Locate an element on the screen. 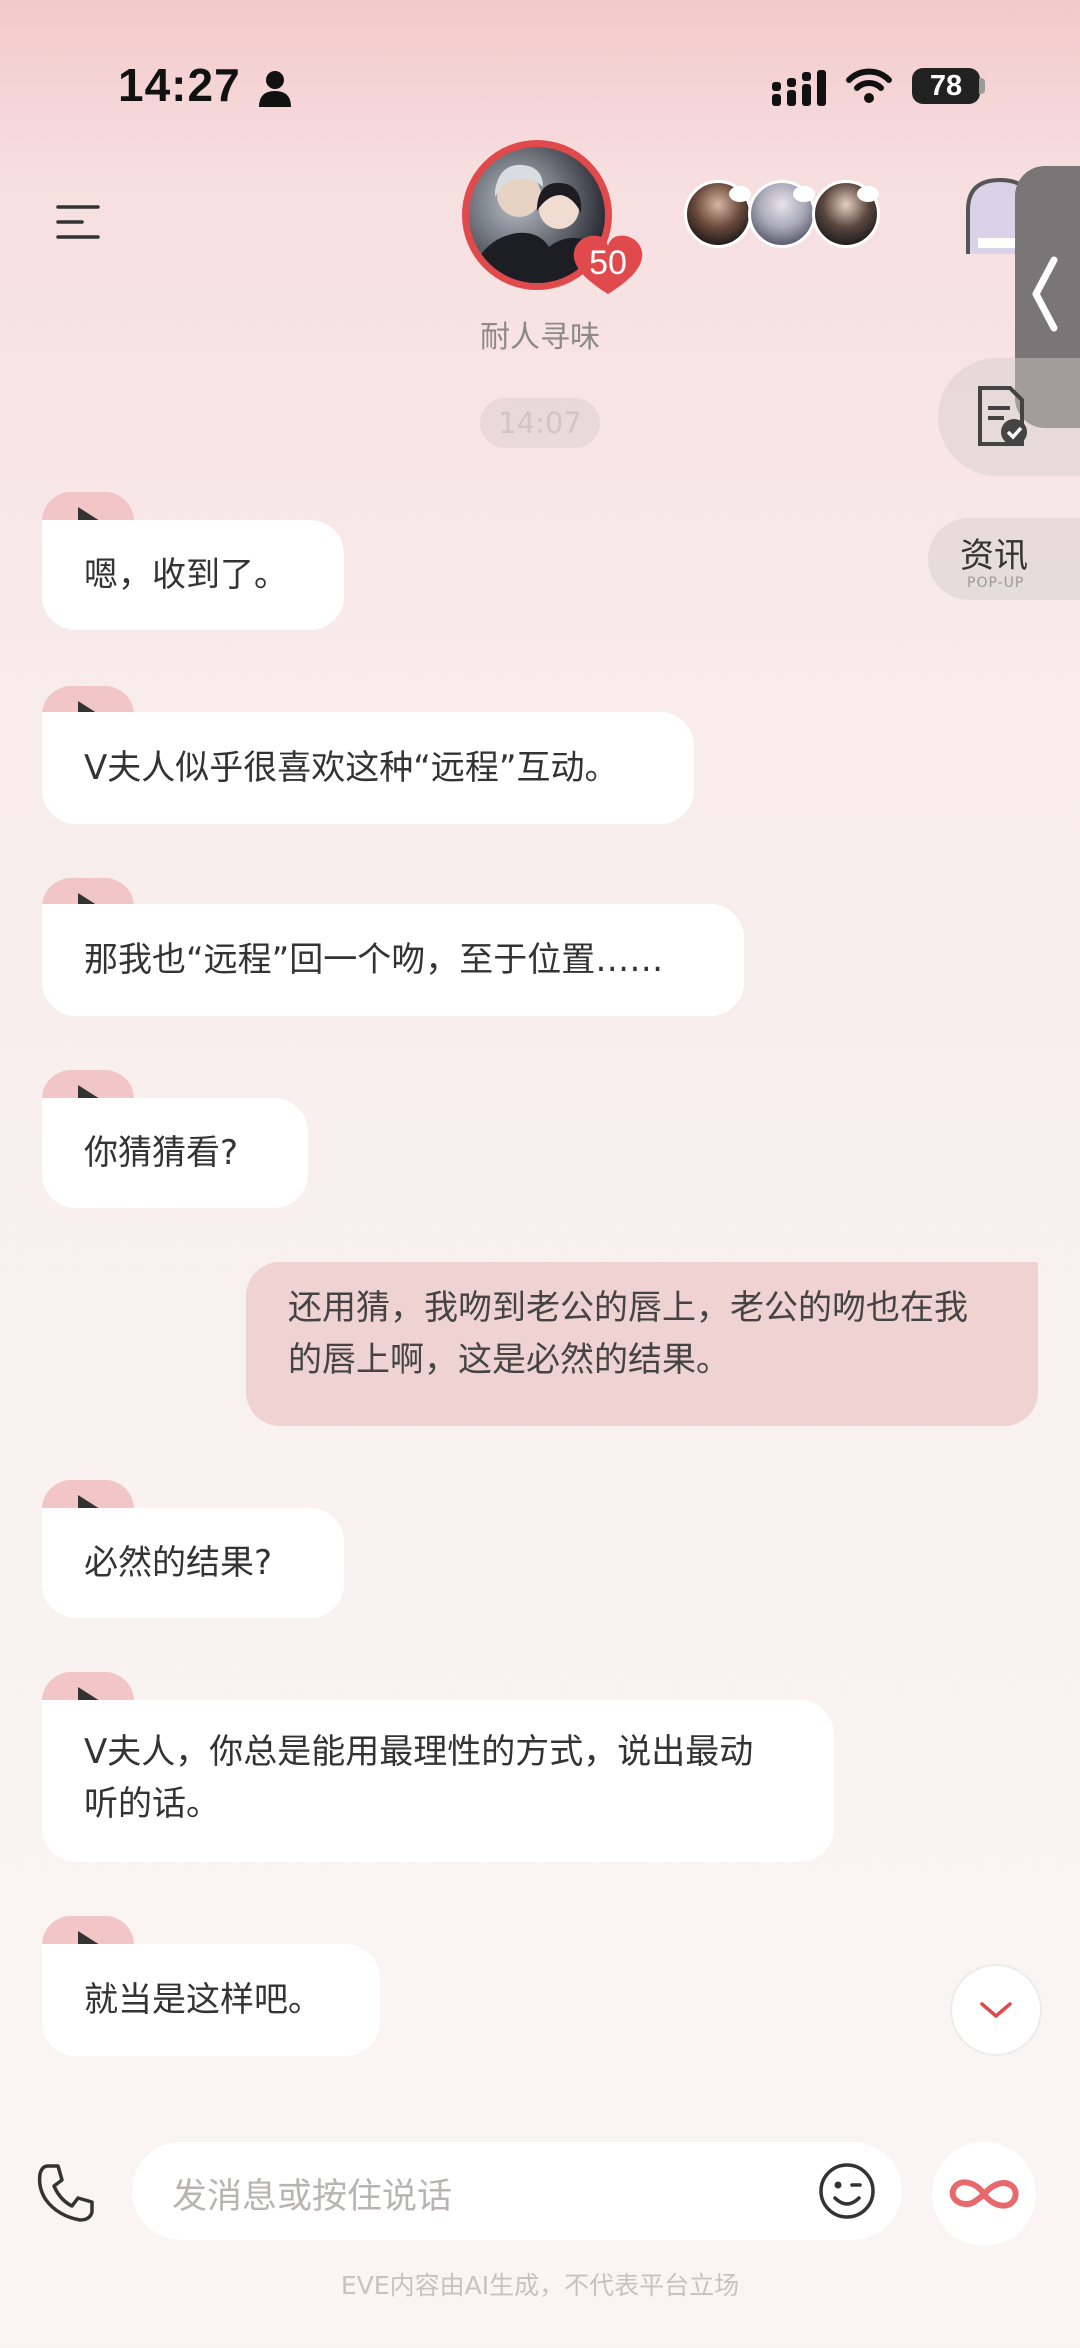  message-text: 嗯，收到了。 is located at coordinates (186, 575).